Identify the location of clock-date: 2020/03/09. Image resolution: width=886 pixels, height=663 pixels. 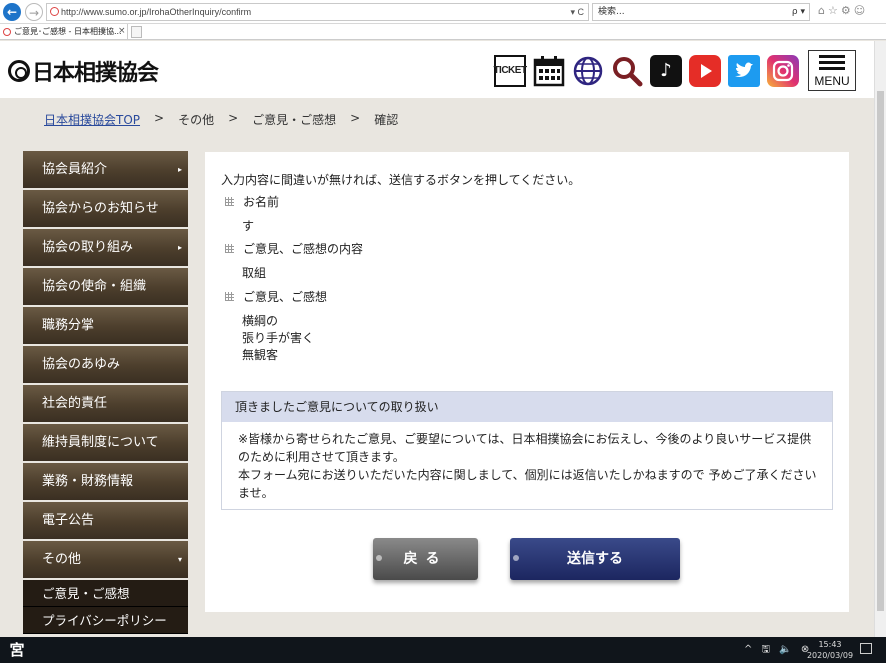
(830, 655).